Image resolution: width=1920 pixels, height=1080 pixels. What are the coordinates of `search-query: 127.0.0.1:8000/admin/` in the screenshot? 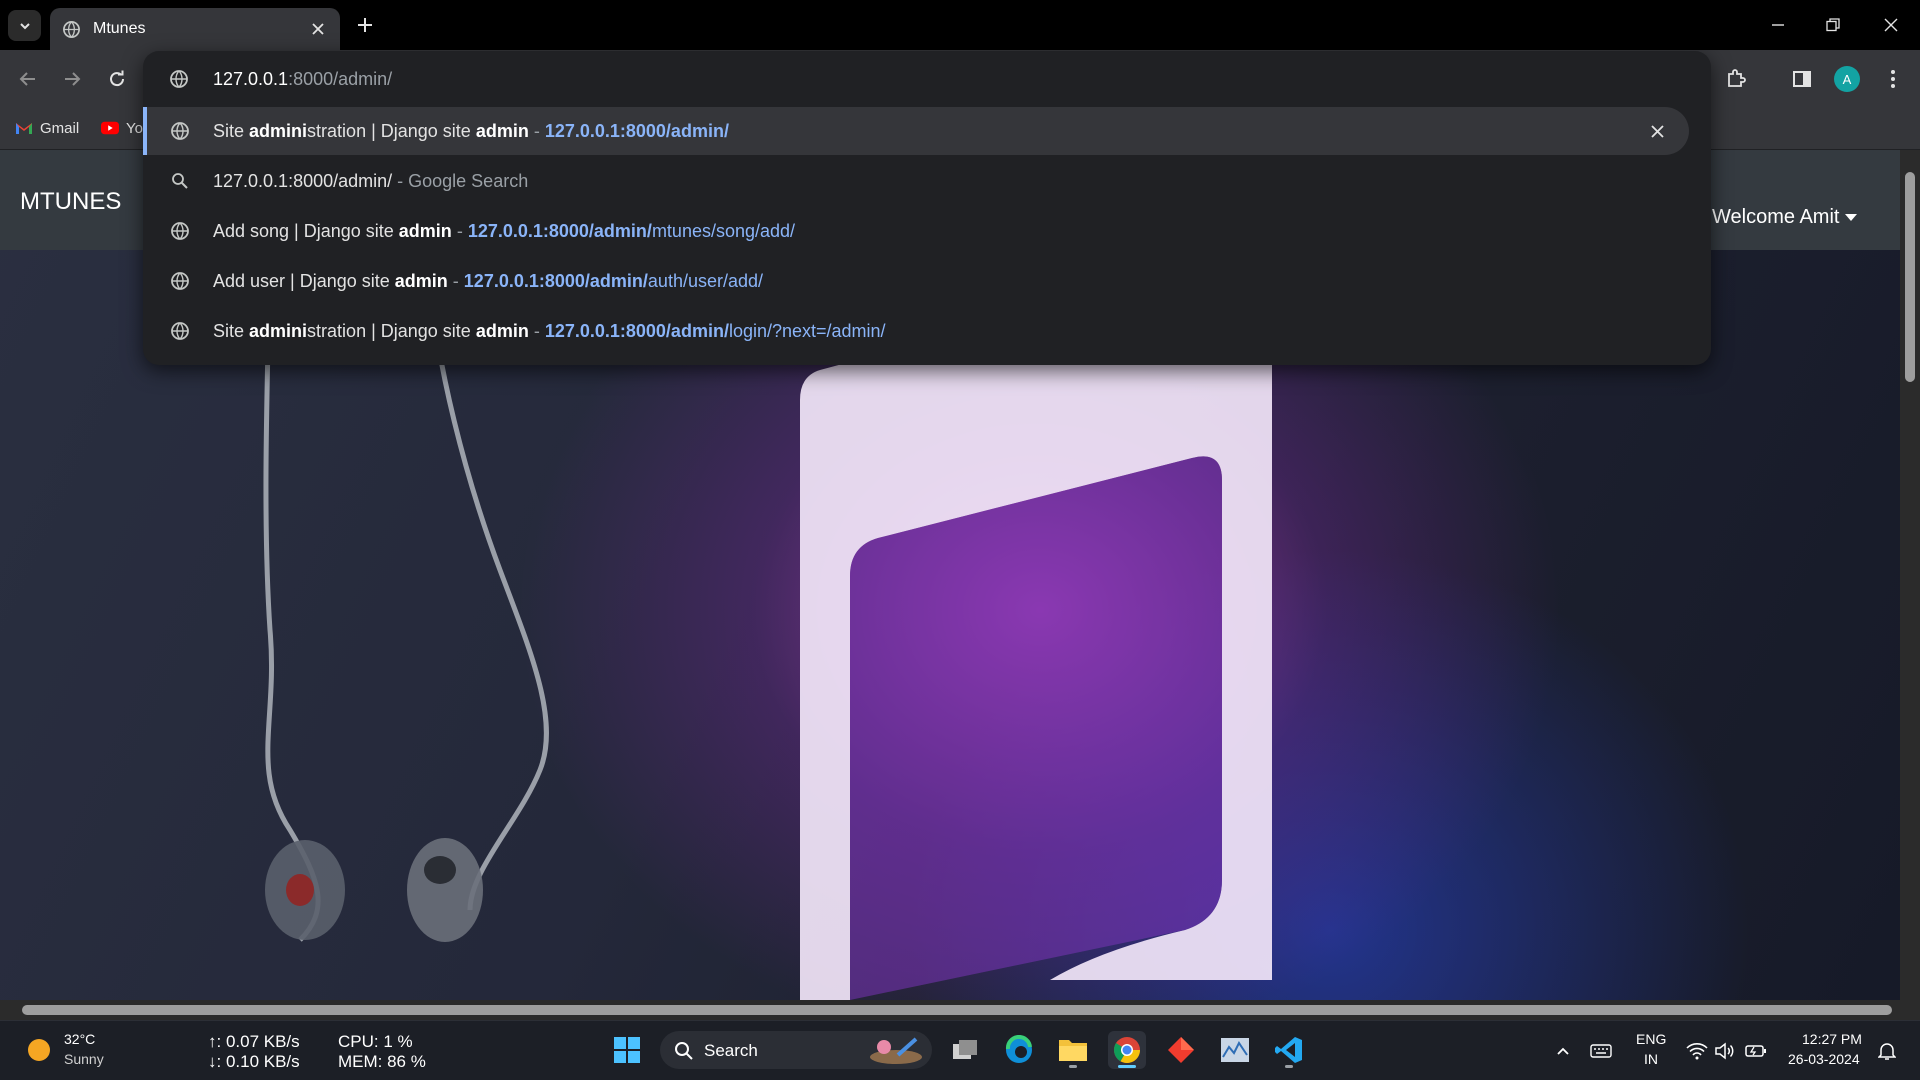 It's located at (303, 181).